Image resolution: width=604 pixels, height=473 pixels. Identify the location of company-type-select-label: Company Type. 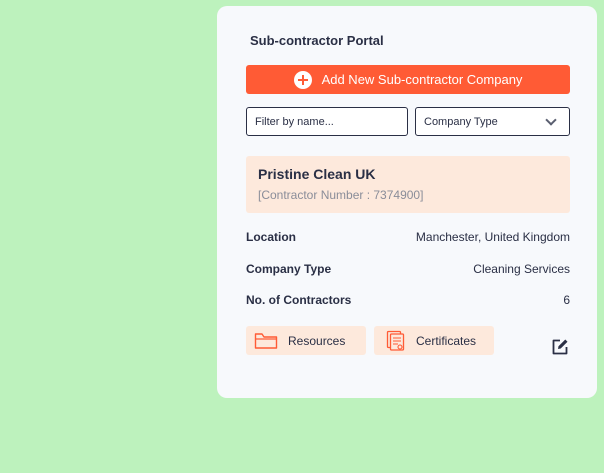
(461, 121).